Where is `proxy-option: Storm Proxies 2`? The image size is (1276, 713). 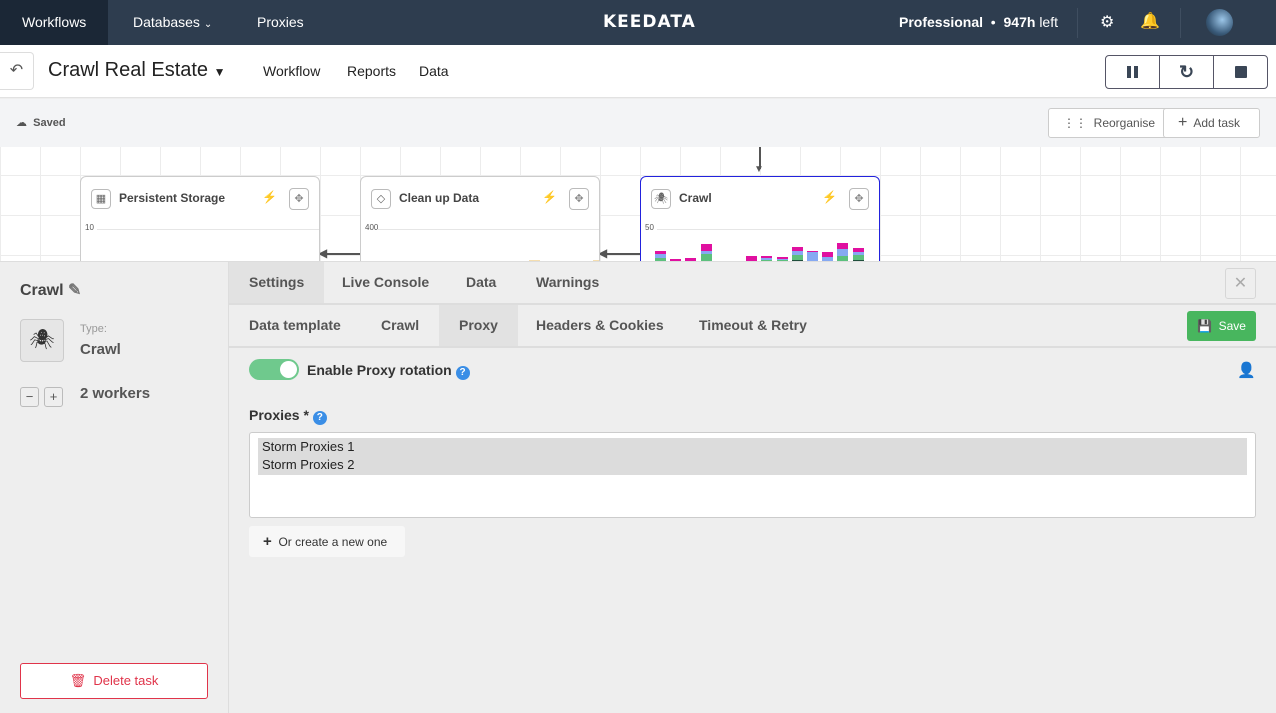 proxy-option: Storm Proxies 2 is located at coordinates (752, 465).